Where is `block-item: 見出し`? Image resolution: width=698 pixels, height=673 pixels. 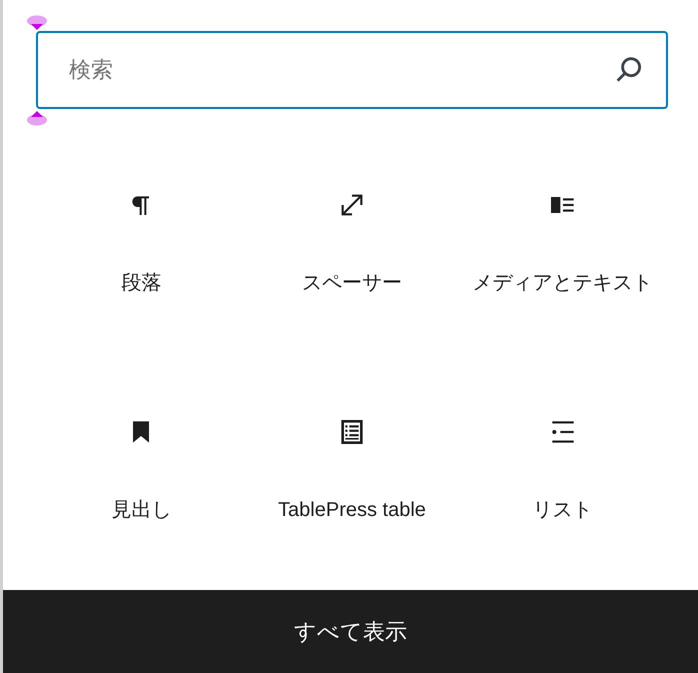 block-item: 見出し is located at coordinates (141, 472).